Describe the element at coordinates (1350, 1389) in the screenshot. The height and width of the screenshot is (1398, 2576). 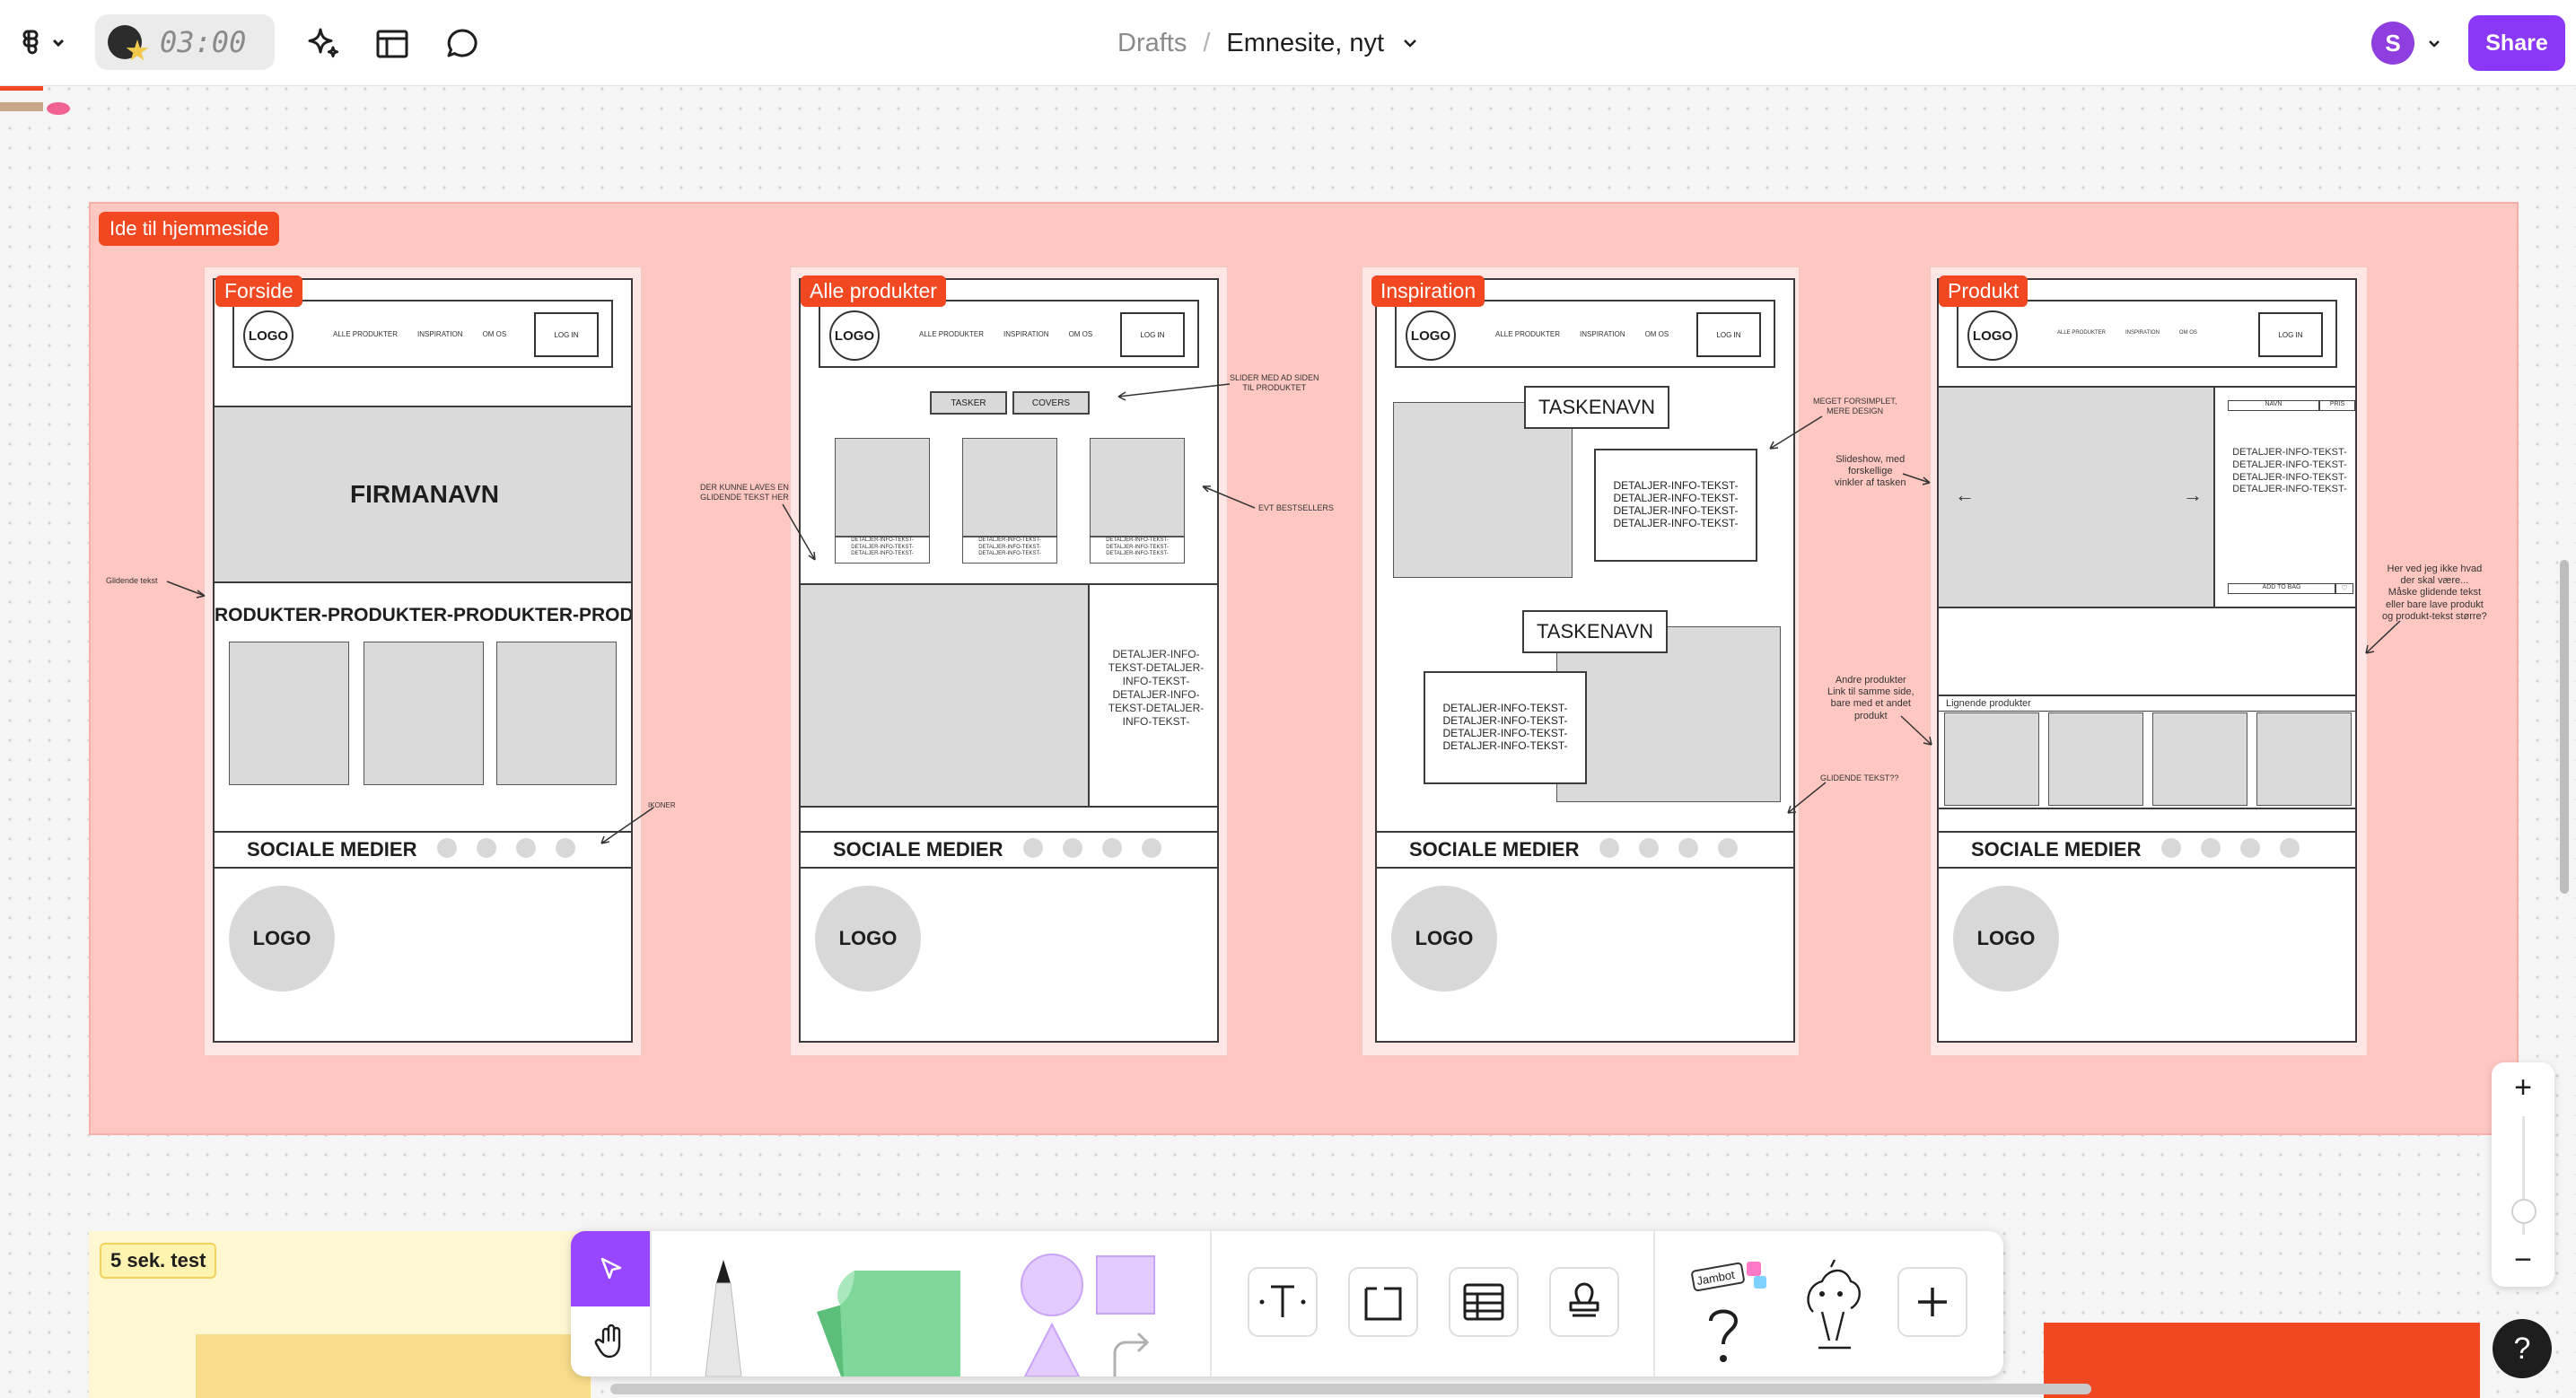
I see `horizontal-scrollbar` at that location.